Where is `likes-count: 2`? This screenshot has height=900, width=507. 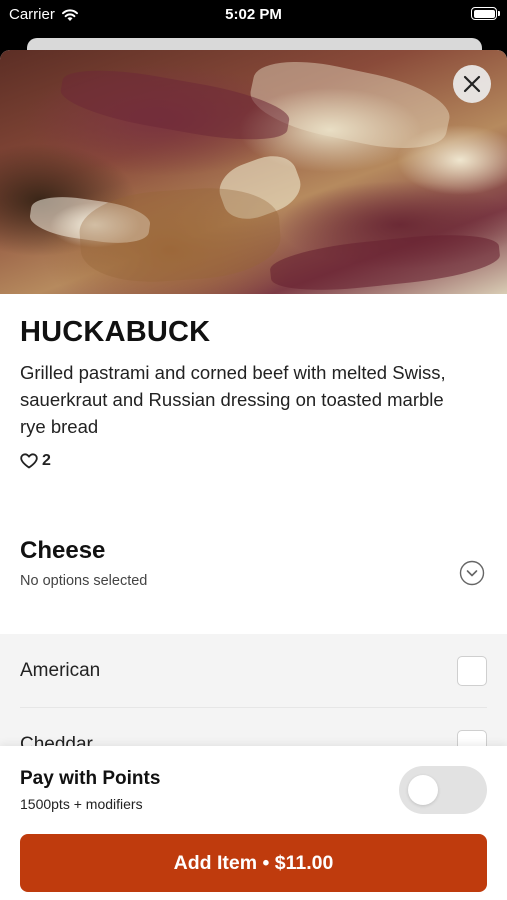 likes-count: 2 is located at coordinates (46, 460).